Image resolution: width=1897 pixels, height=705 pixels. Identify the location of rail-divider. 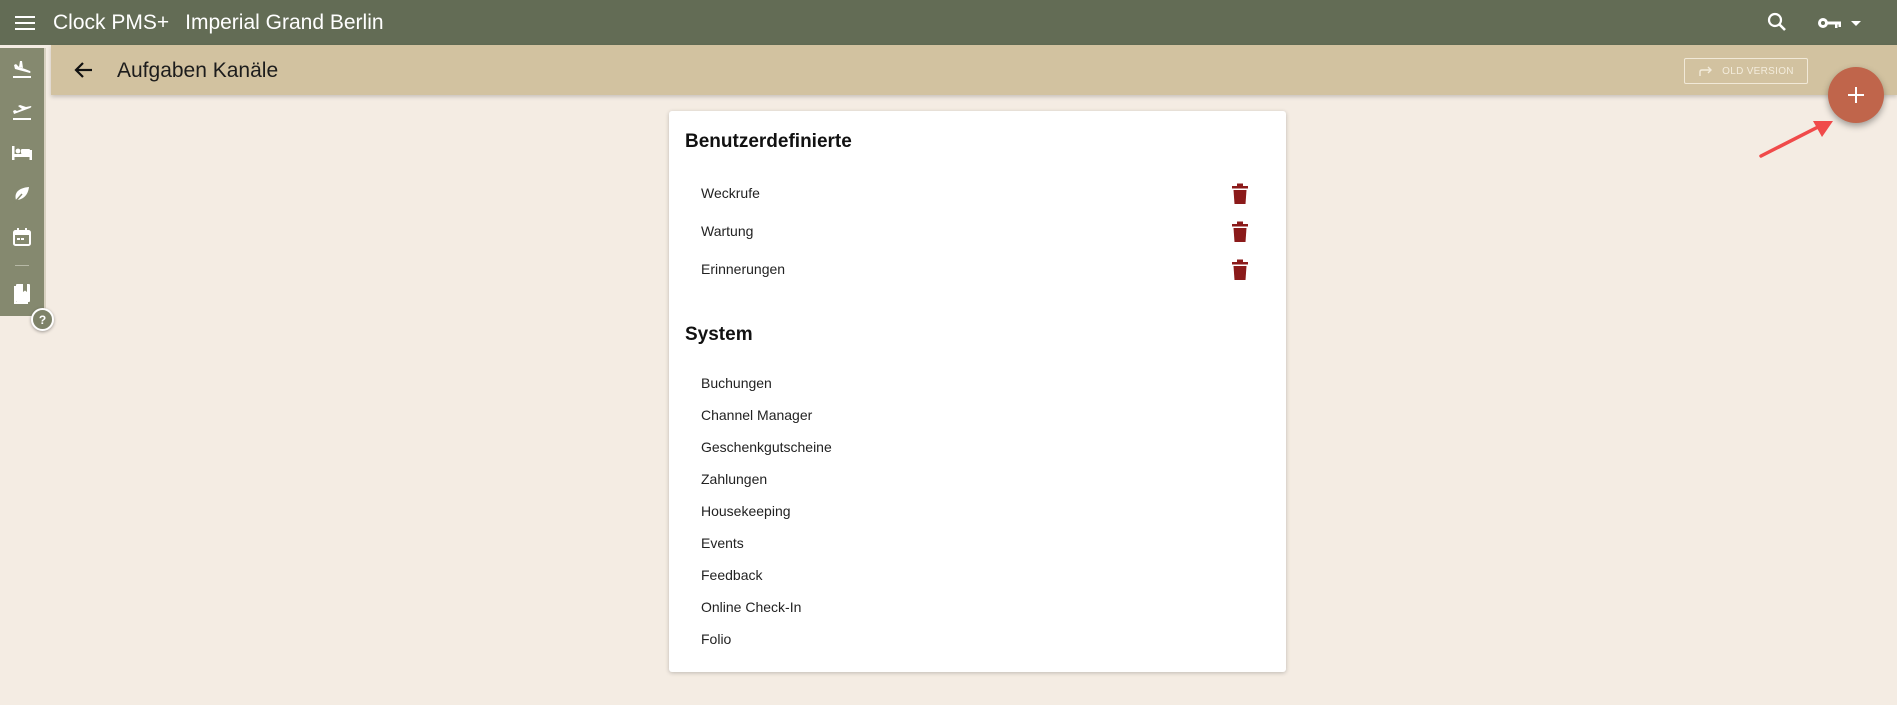
(22, 265).